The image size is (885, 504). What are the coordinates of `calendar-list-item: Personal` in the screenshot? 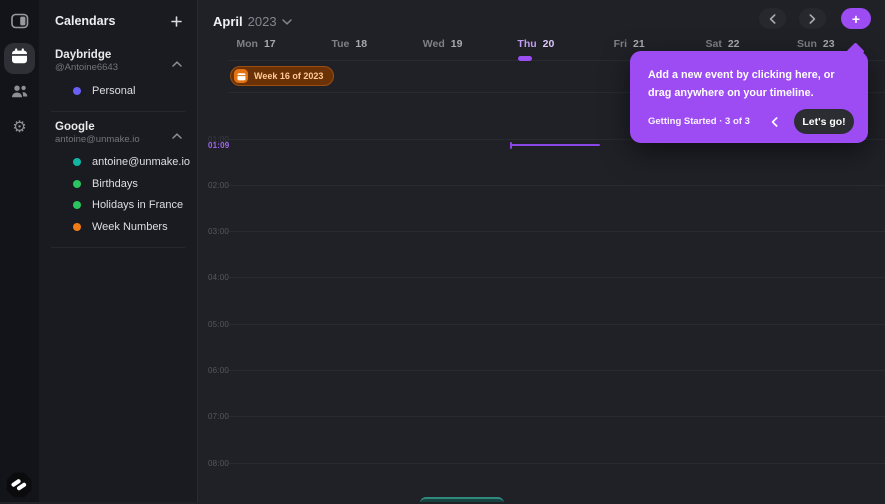 It's located at (118, 91).